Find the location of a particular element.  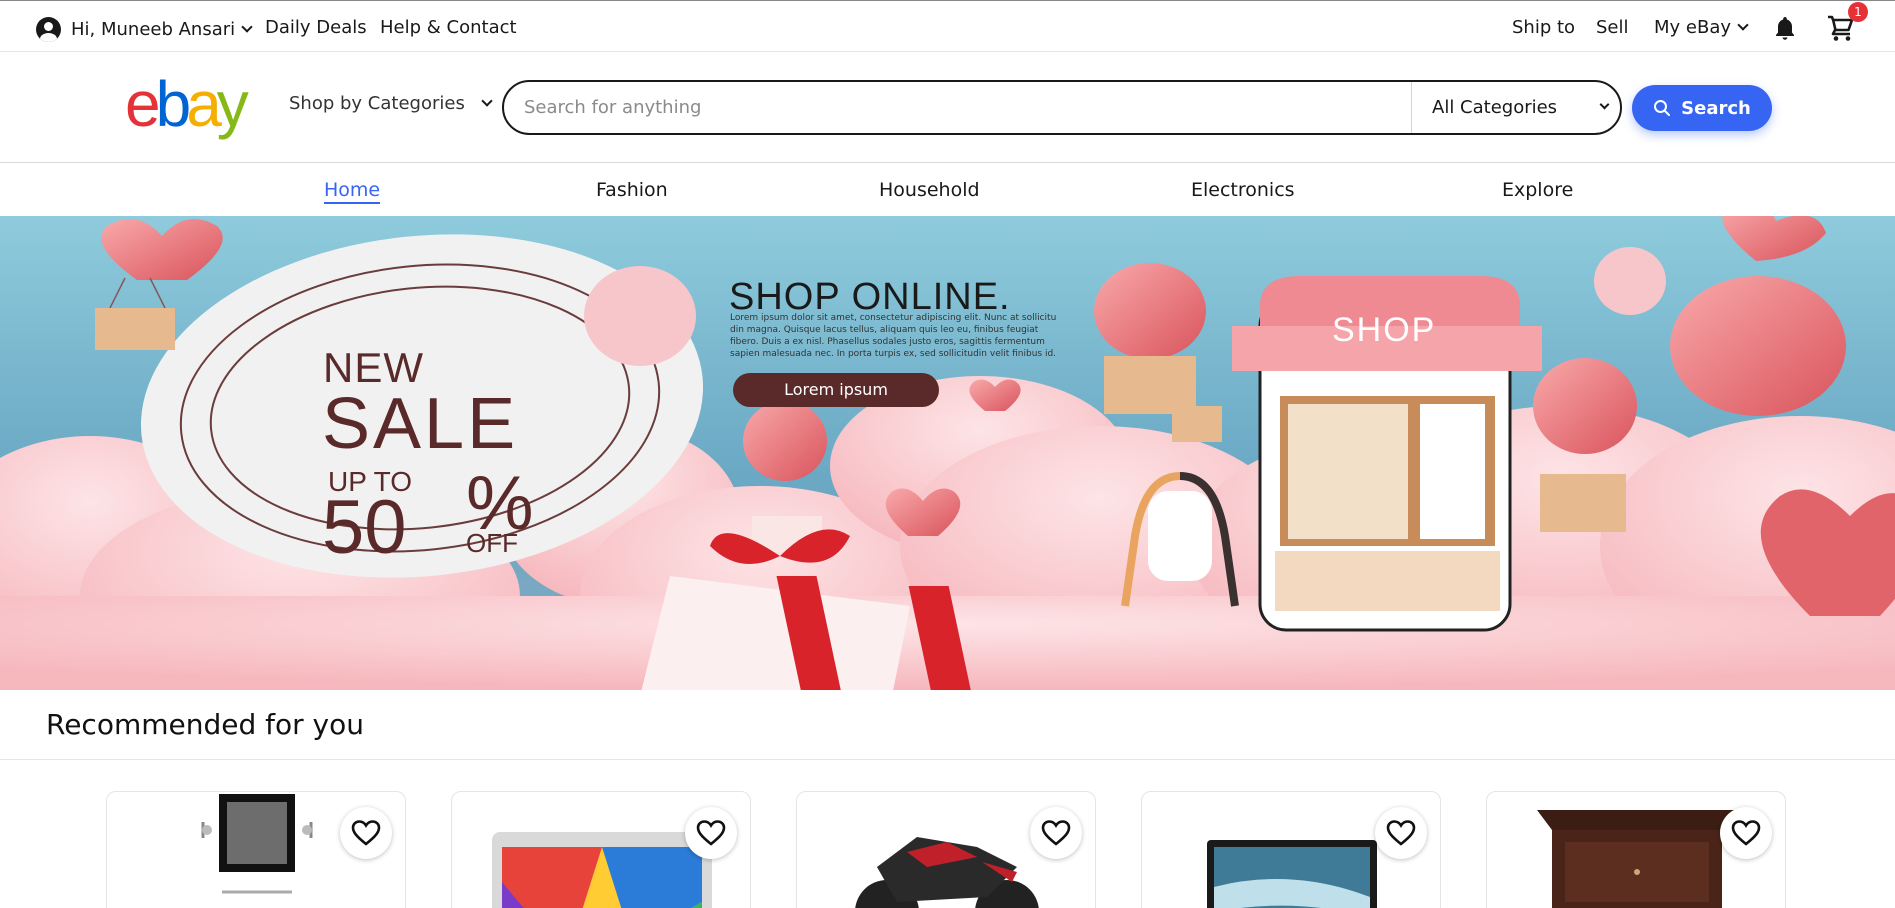

nav-fashion: Fashion is located at coordinates (632, 190).